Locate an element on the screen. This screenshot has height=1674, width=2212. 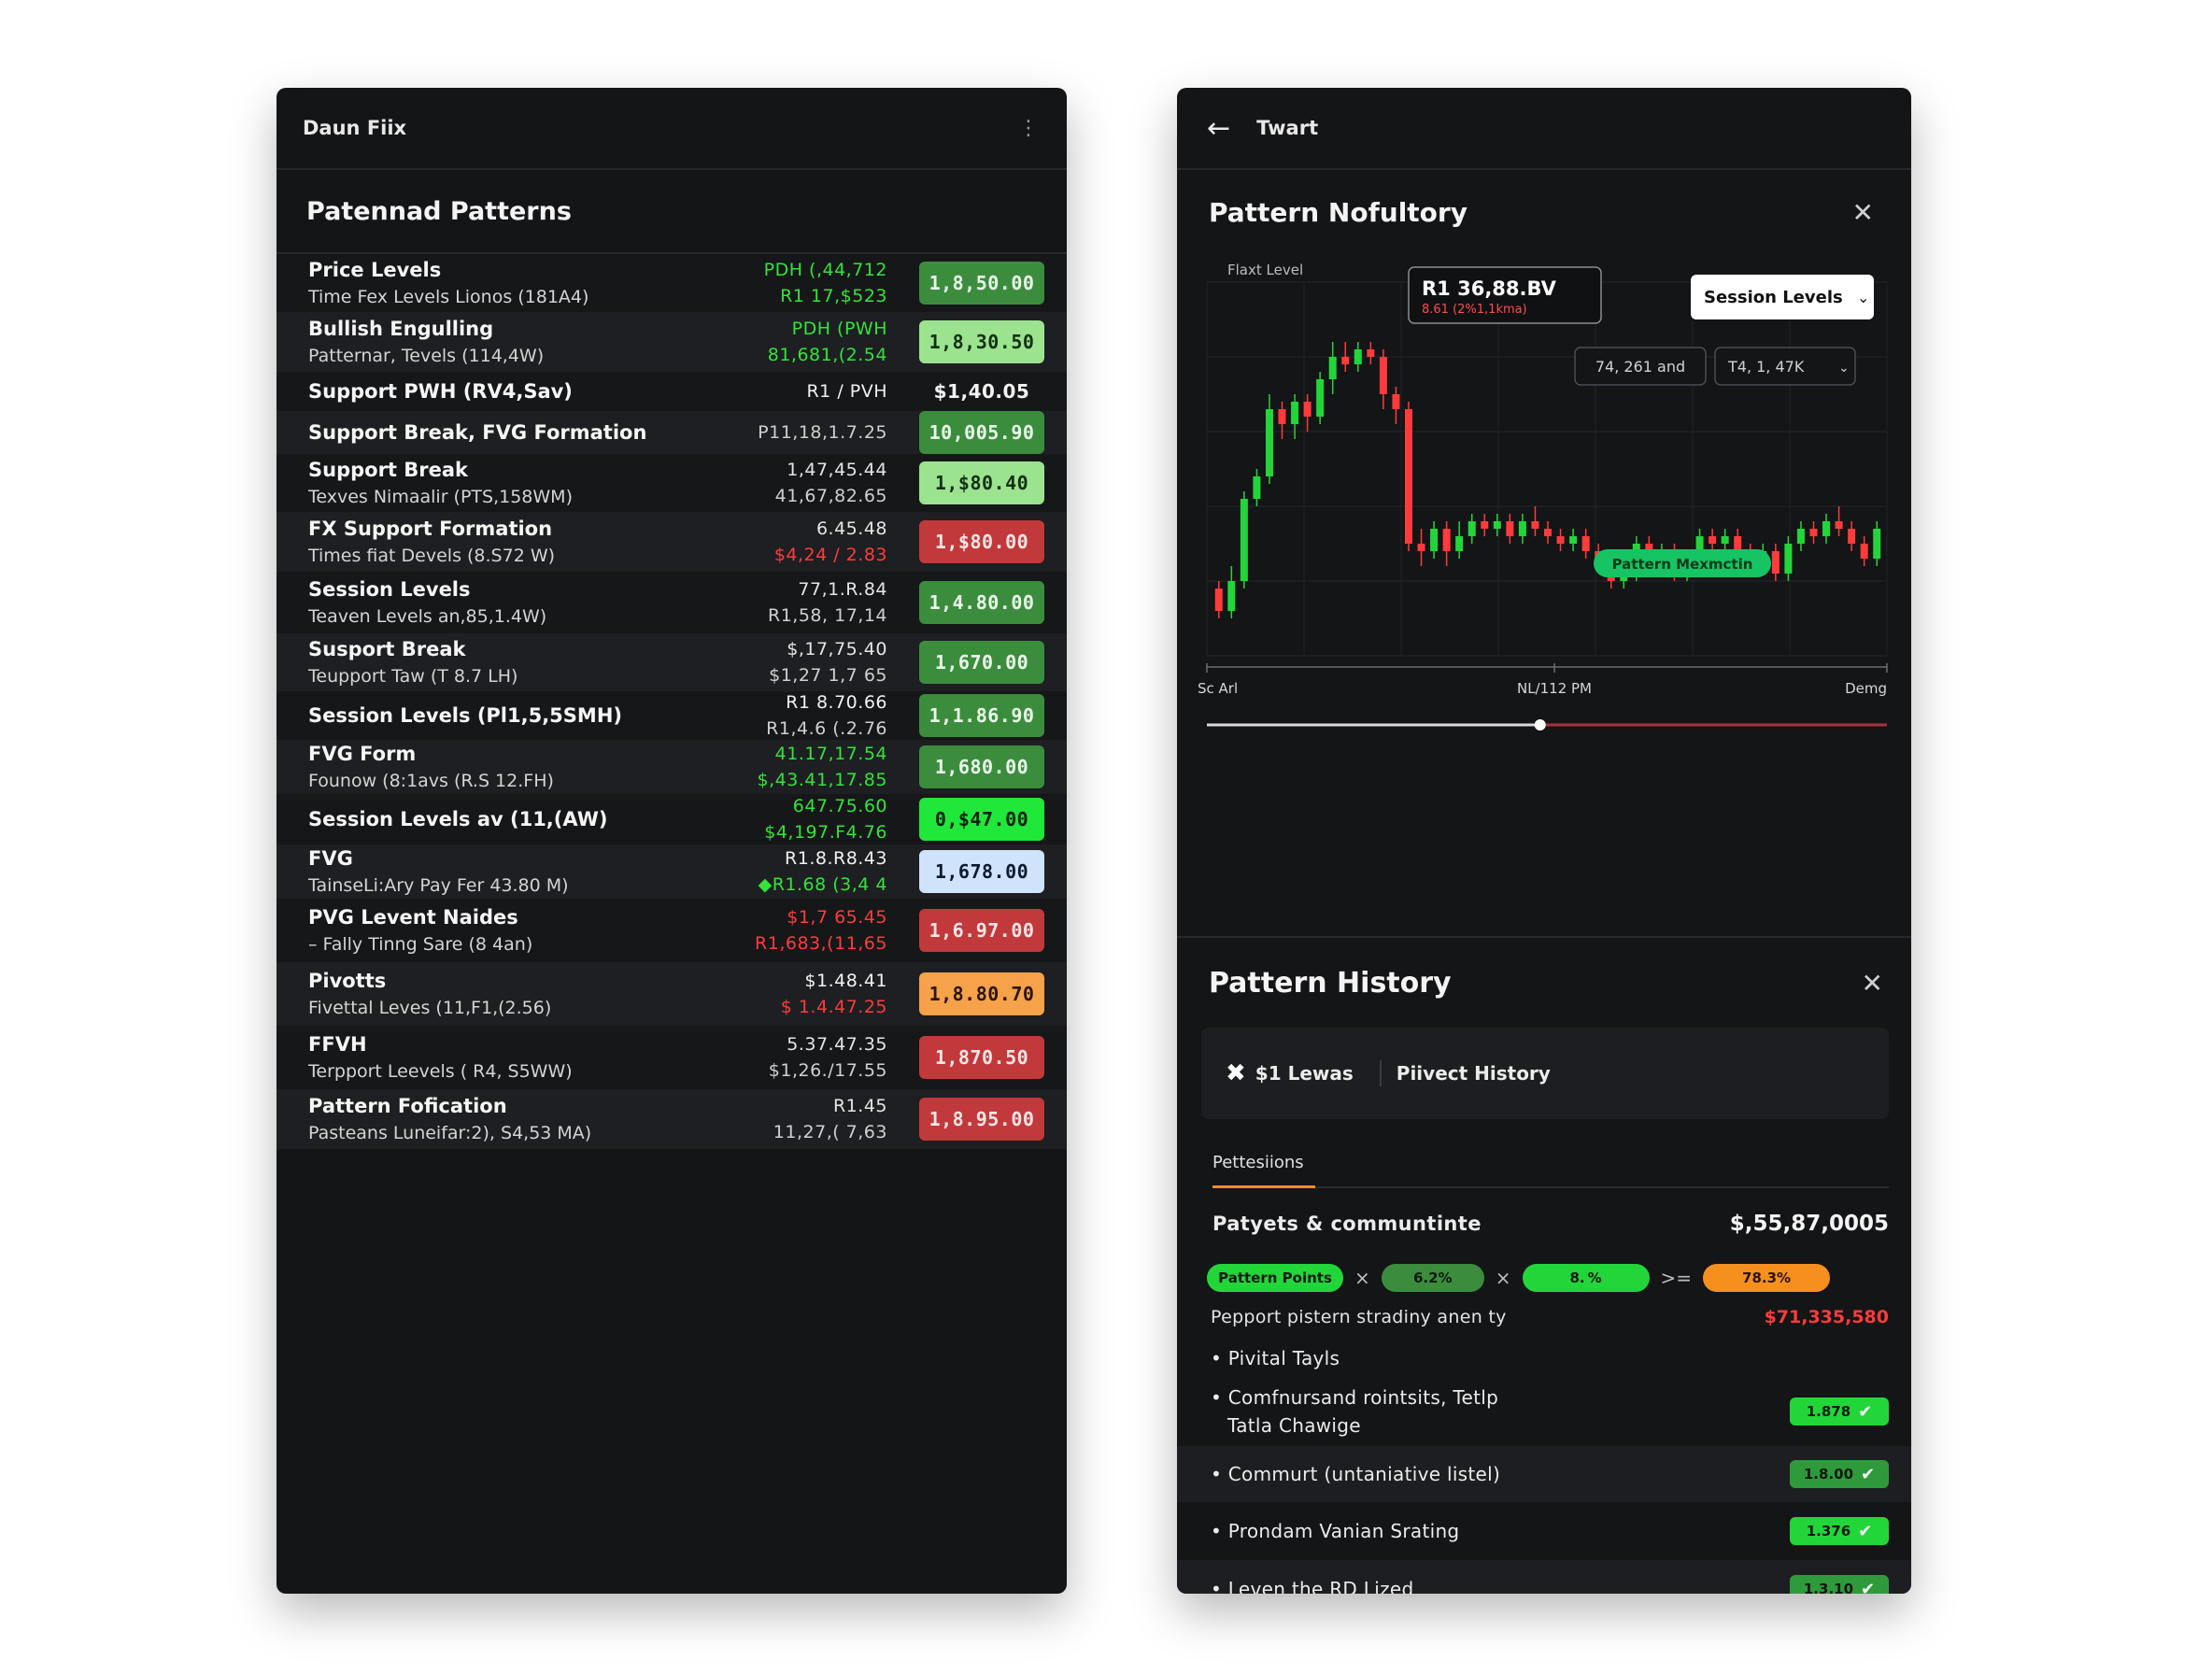
price-badge: 0,$47.00 is located at coordinates (981, 819).